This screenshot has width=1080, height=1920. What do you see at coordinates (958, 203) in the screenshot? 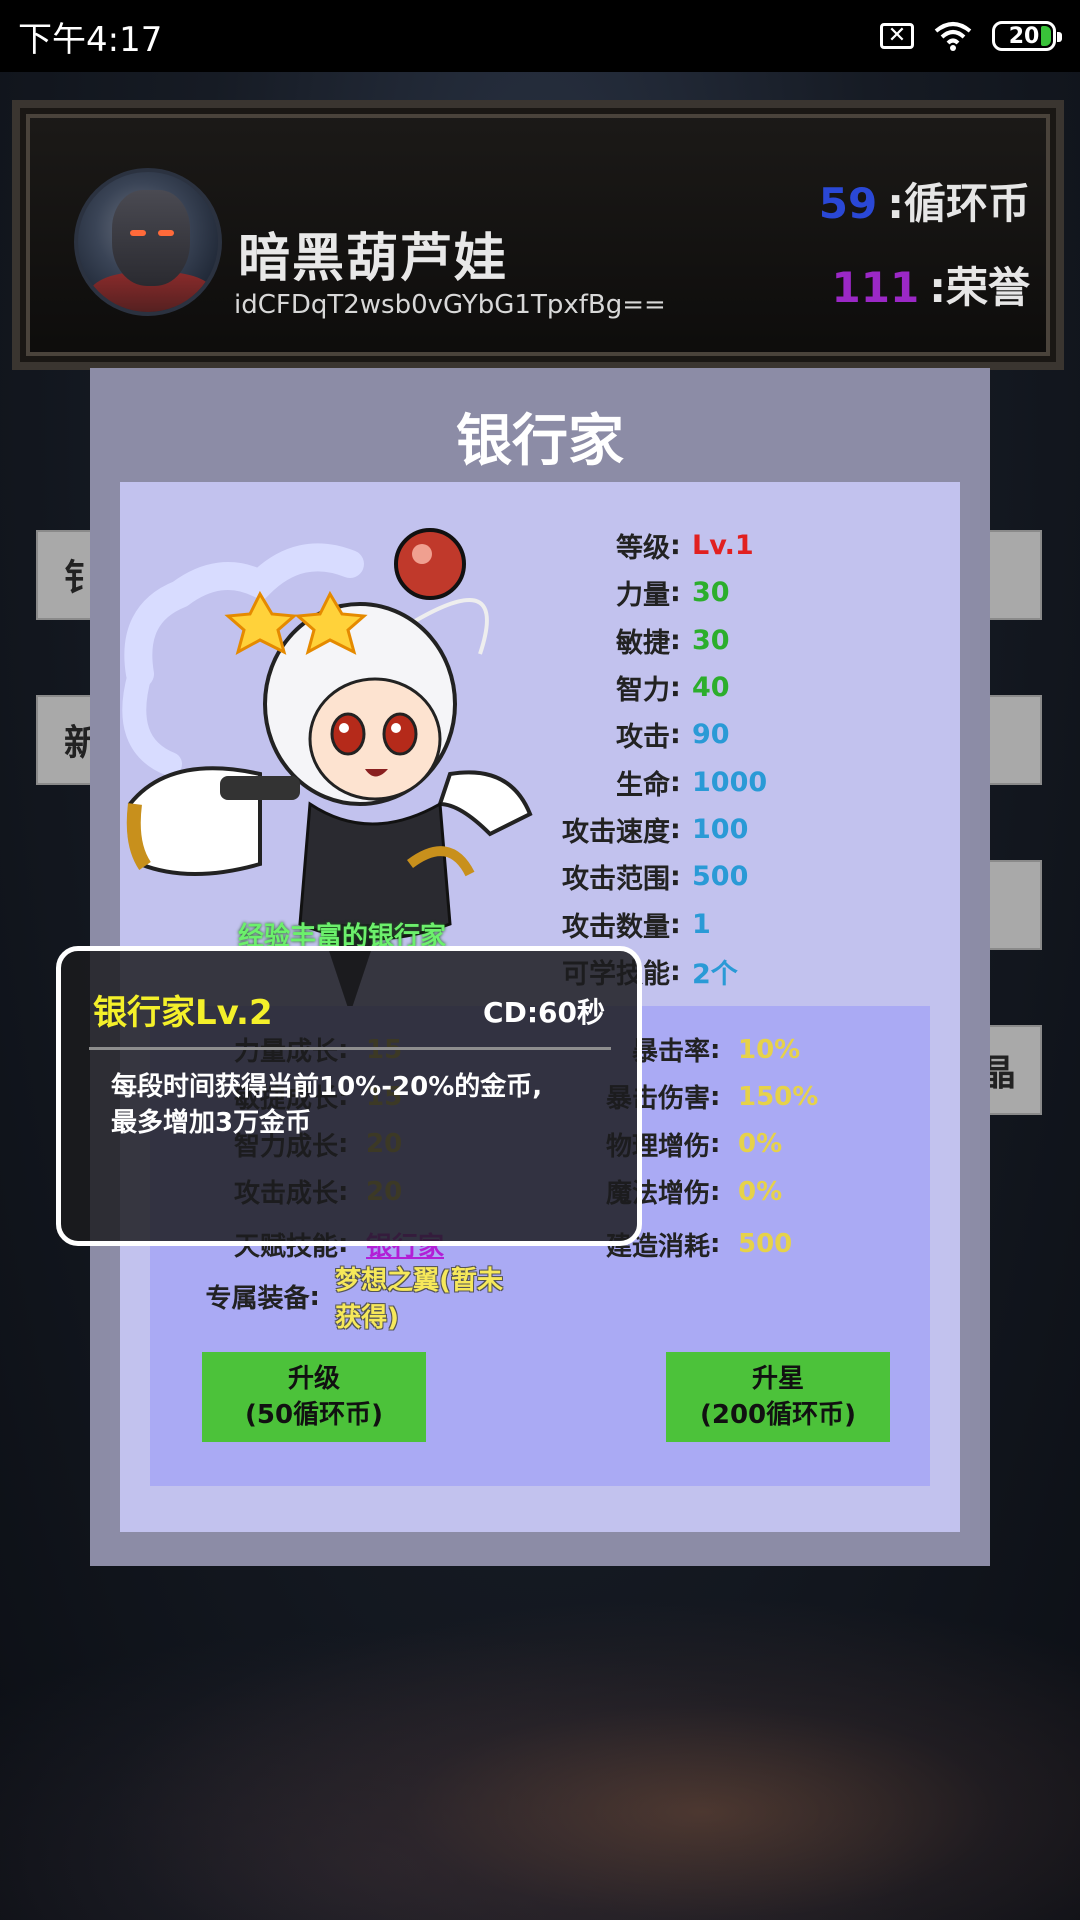
I see `currency-label: :循环币` at bounding box center [958, 203].